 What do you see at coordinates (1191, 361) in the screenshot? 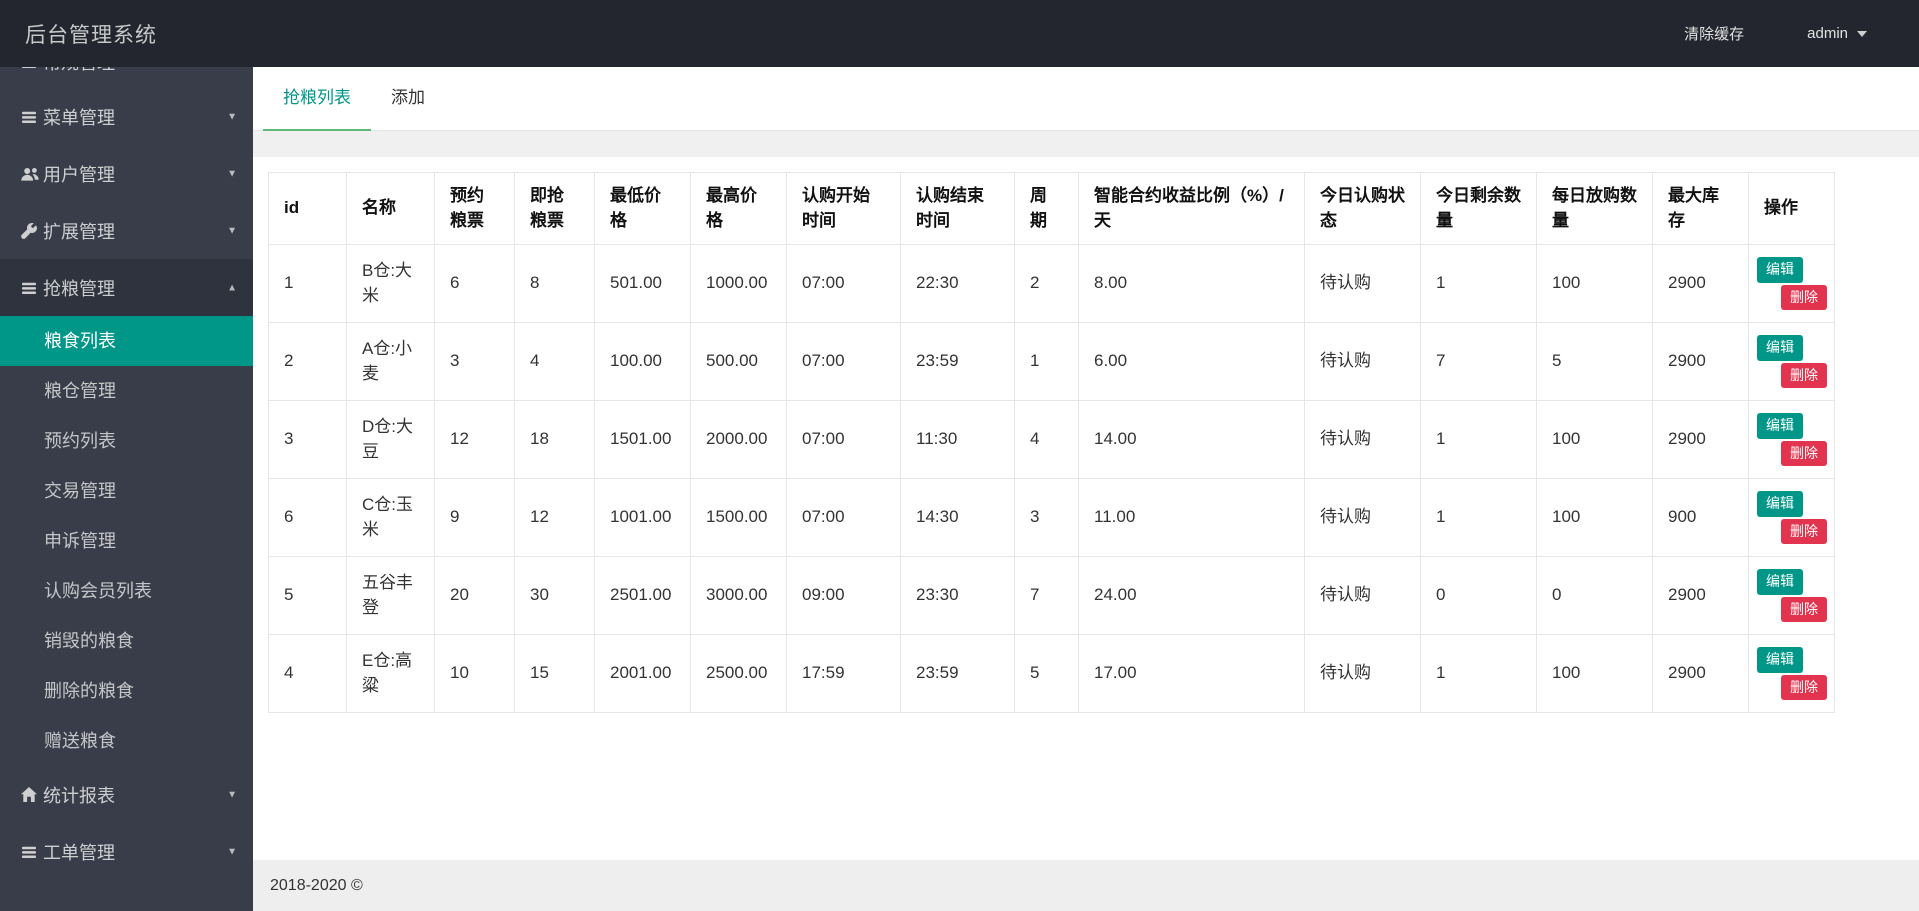
I see `table-cell: 6.00` at bounding box center [1191, 361].